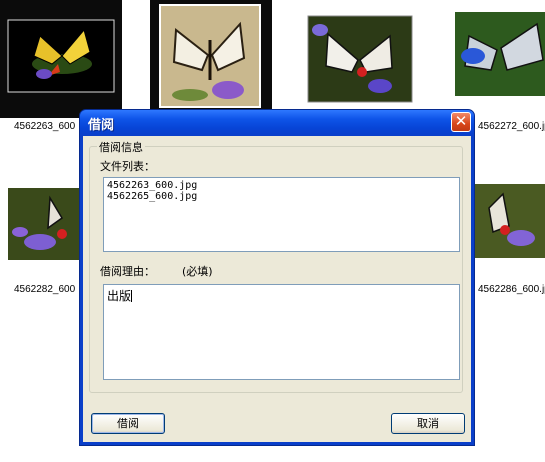 Image resolution: width=545 pixels, height=462 pixels. What do you see at coordinates (121, 147) in the screenshot?
I see `group-title: 借阅信息` at bounding box center [121, 147].